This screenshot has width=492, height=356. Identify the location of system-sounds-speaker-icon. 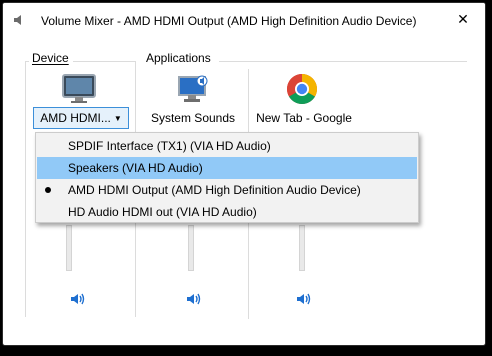
(194, 299).